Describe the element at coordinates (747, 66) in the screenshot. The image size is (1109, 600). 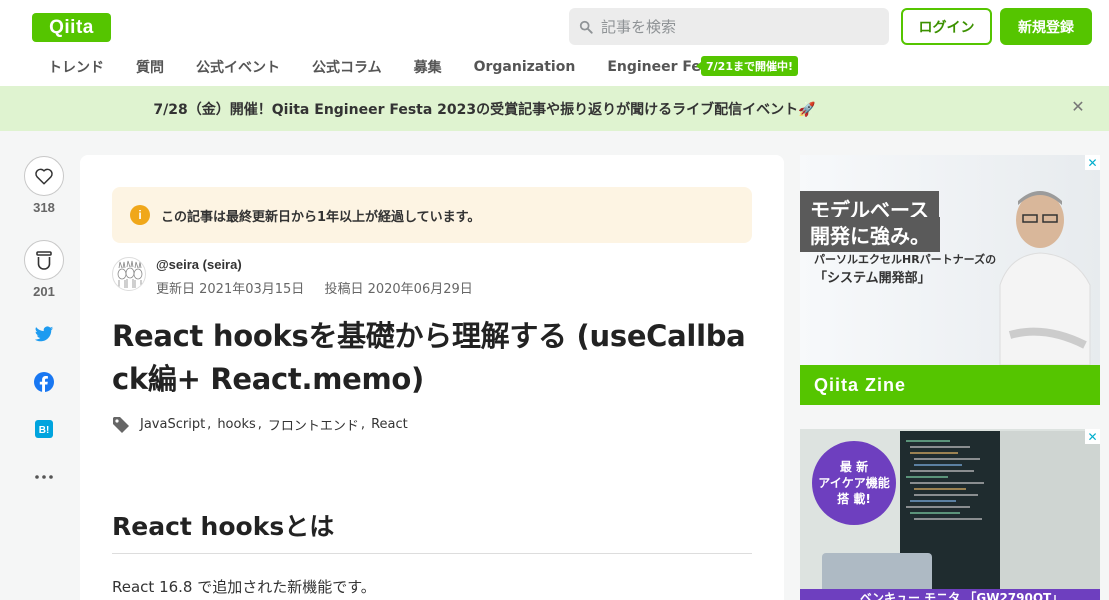
I see `festa-badge: 7/21まで開催中!` at that location.